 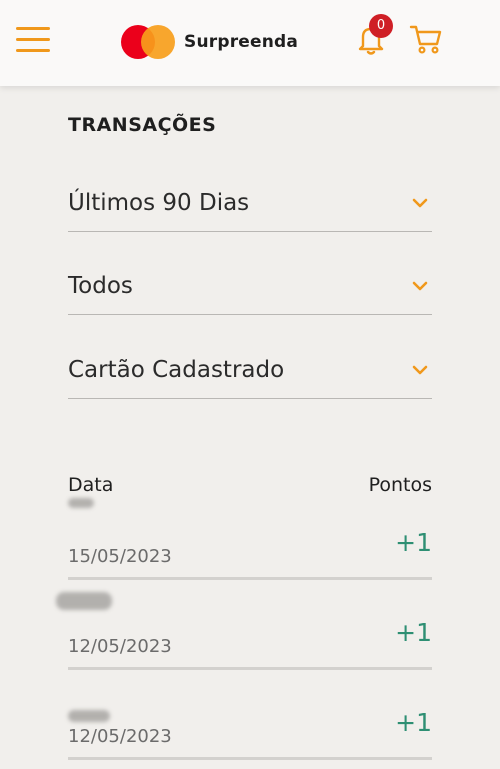 I want to click on mastercard-logo, so click(x=148, y=42).